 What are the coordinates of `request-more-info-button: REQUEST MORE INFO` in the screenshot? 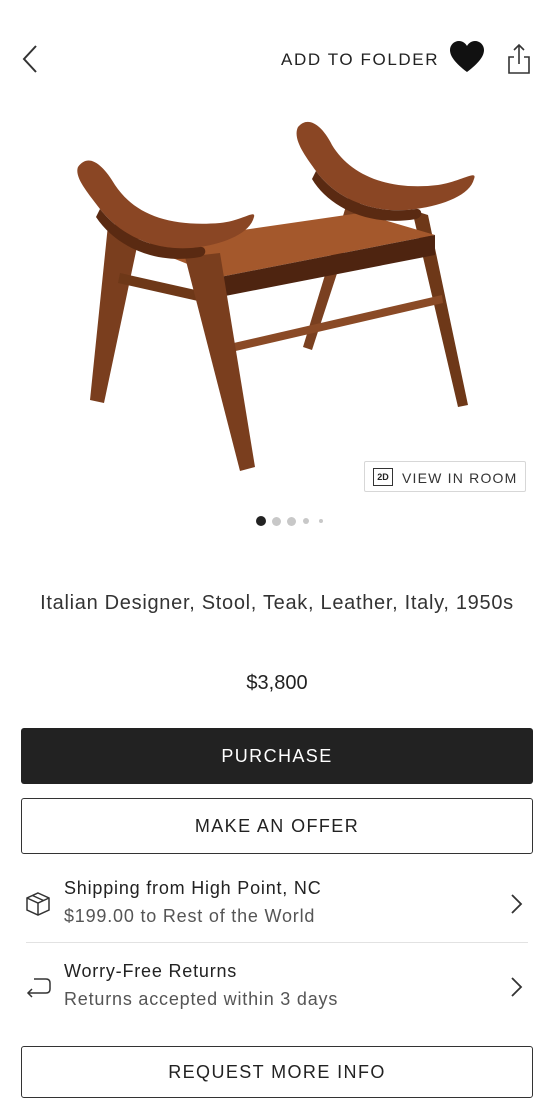 It's located at (277, 1072).